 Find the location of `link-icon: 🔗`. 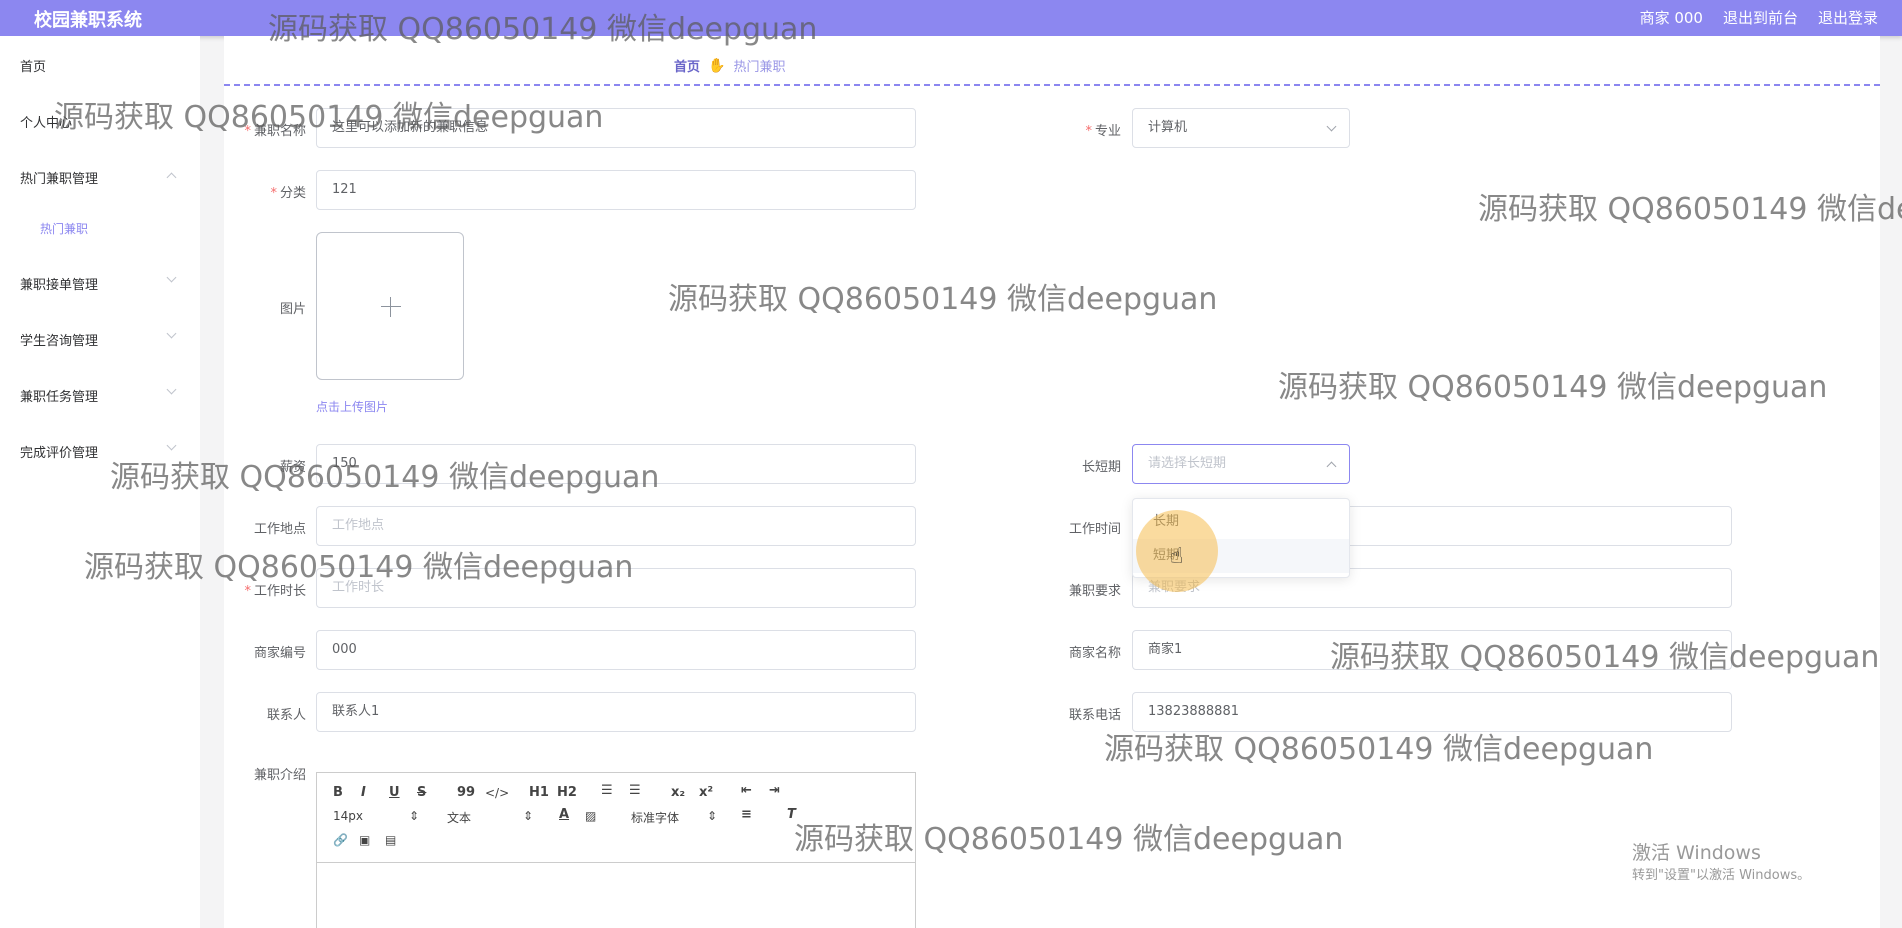

link-icon: 🔗 is located at coordinates (340, 840).